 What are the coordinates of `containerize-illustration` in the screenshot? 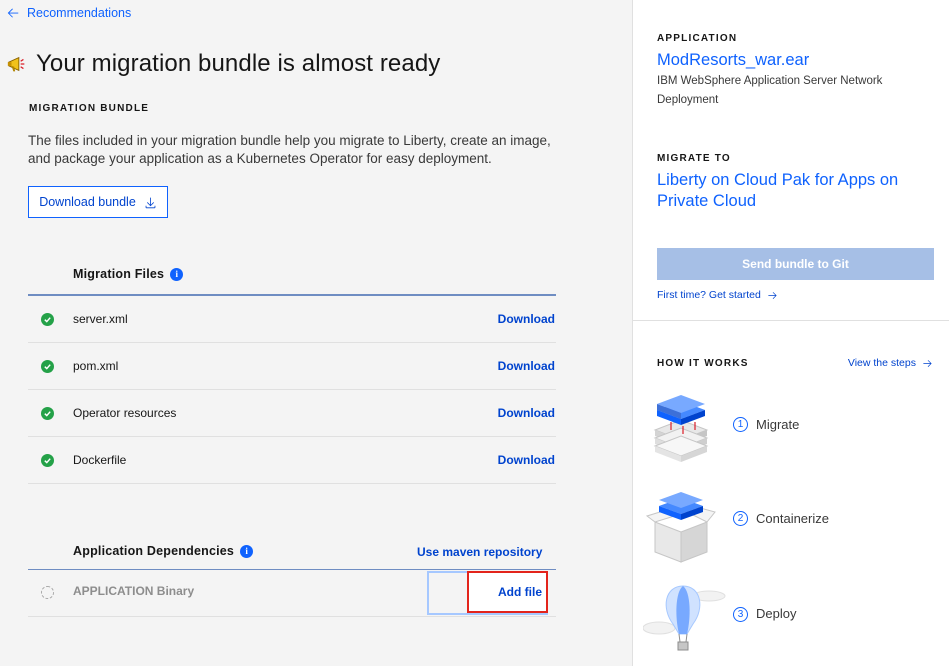 It's located at (680, 527).